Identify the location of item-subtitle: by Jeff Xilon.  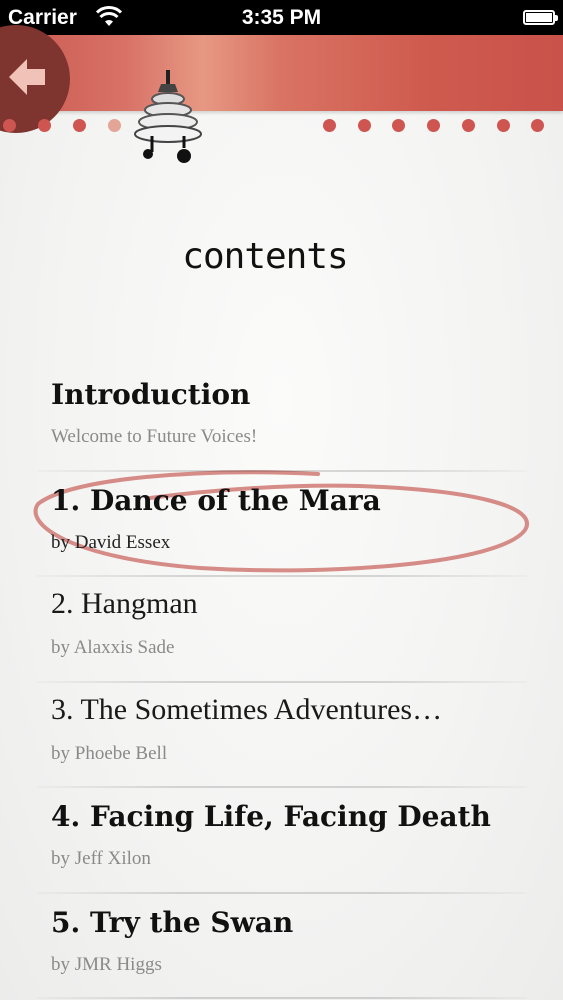
(101, 858).